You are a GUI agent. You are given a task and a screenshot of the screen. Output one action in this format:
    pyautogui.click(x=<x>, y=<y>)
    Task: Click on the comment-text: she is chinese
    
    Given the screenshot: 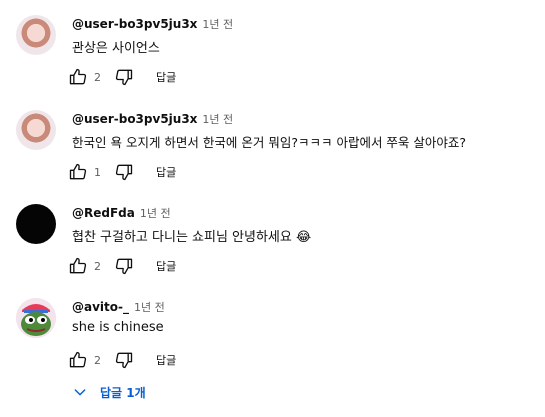 What is the action you would take?
    pyautogui.click(x=118, y=327)
    